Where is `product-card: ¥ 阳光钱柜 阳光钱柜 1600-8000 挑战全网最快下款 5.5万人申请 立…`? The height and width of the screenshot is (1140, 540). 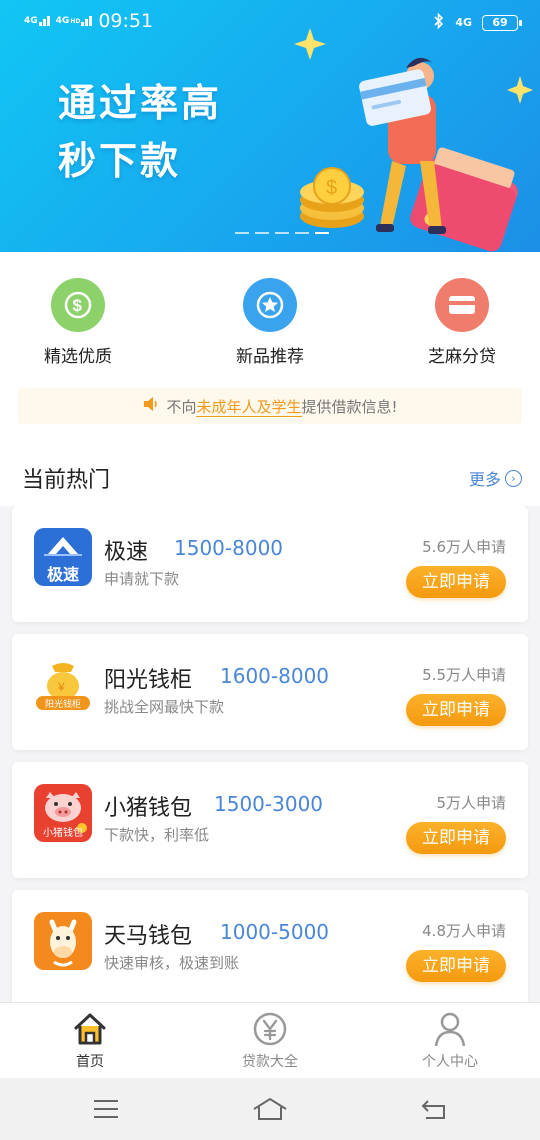
product-card: ¥ 阳光钱柜 阳光钱柜 1600-8000 挑战全网最快下款 5.5万人申请 立… is located at coordinates (270, 692).